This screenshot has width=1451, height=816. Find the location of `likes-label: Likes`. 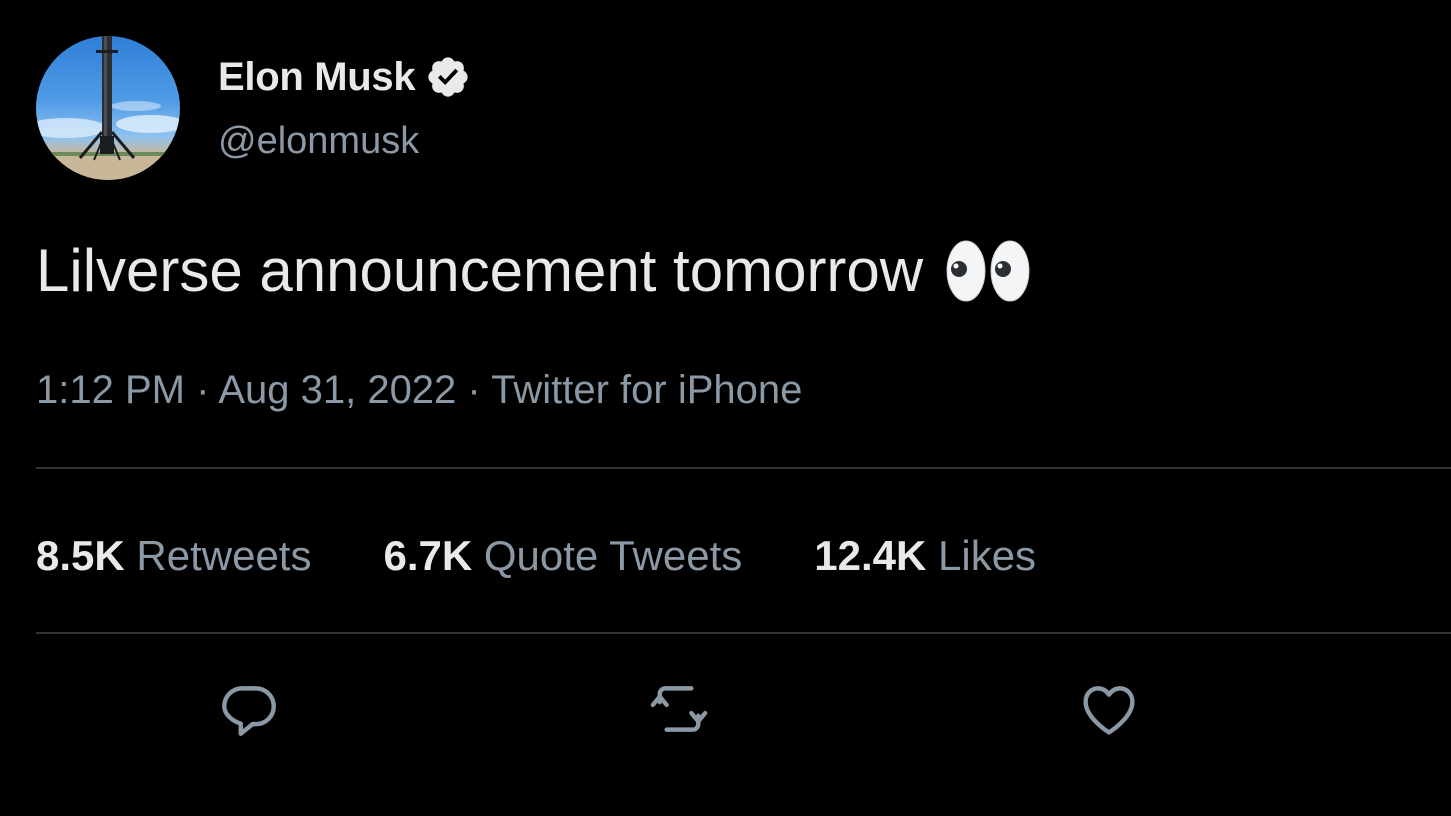

likes-label: Likes is located at coordinates (987, 555).